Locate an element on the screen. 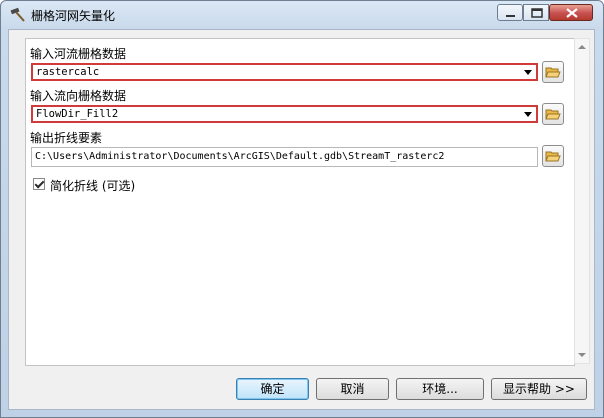 This screenshot has width=604, height=418. output-polyline-label: 输出折线要素 is located at coordinates (66, 138).